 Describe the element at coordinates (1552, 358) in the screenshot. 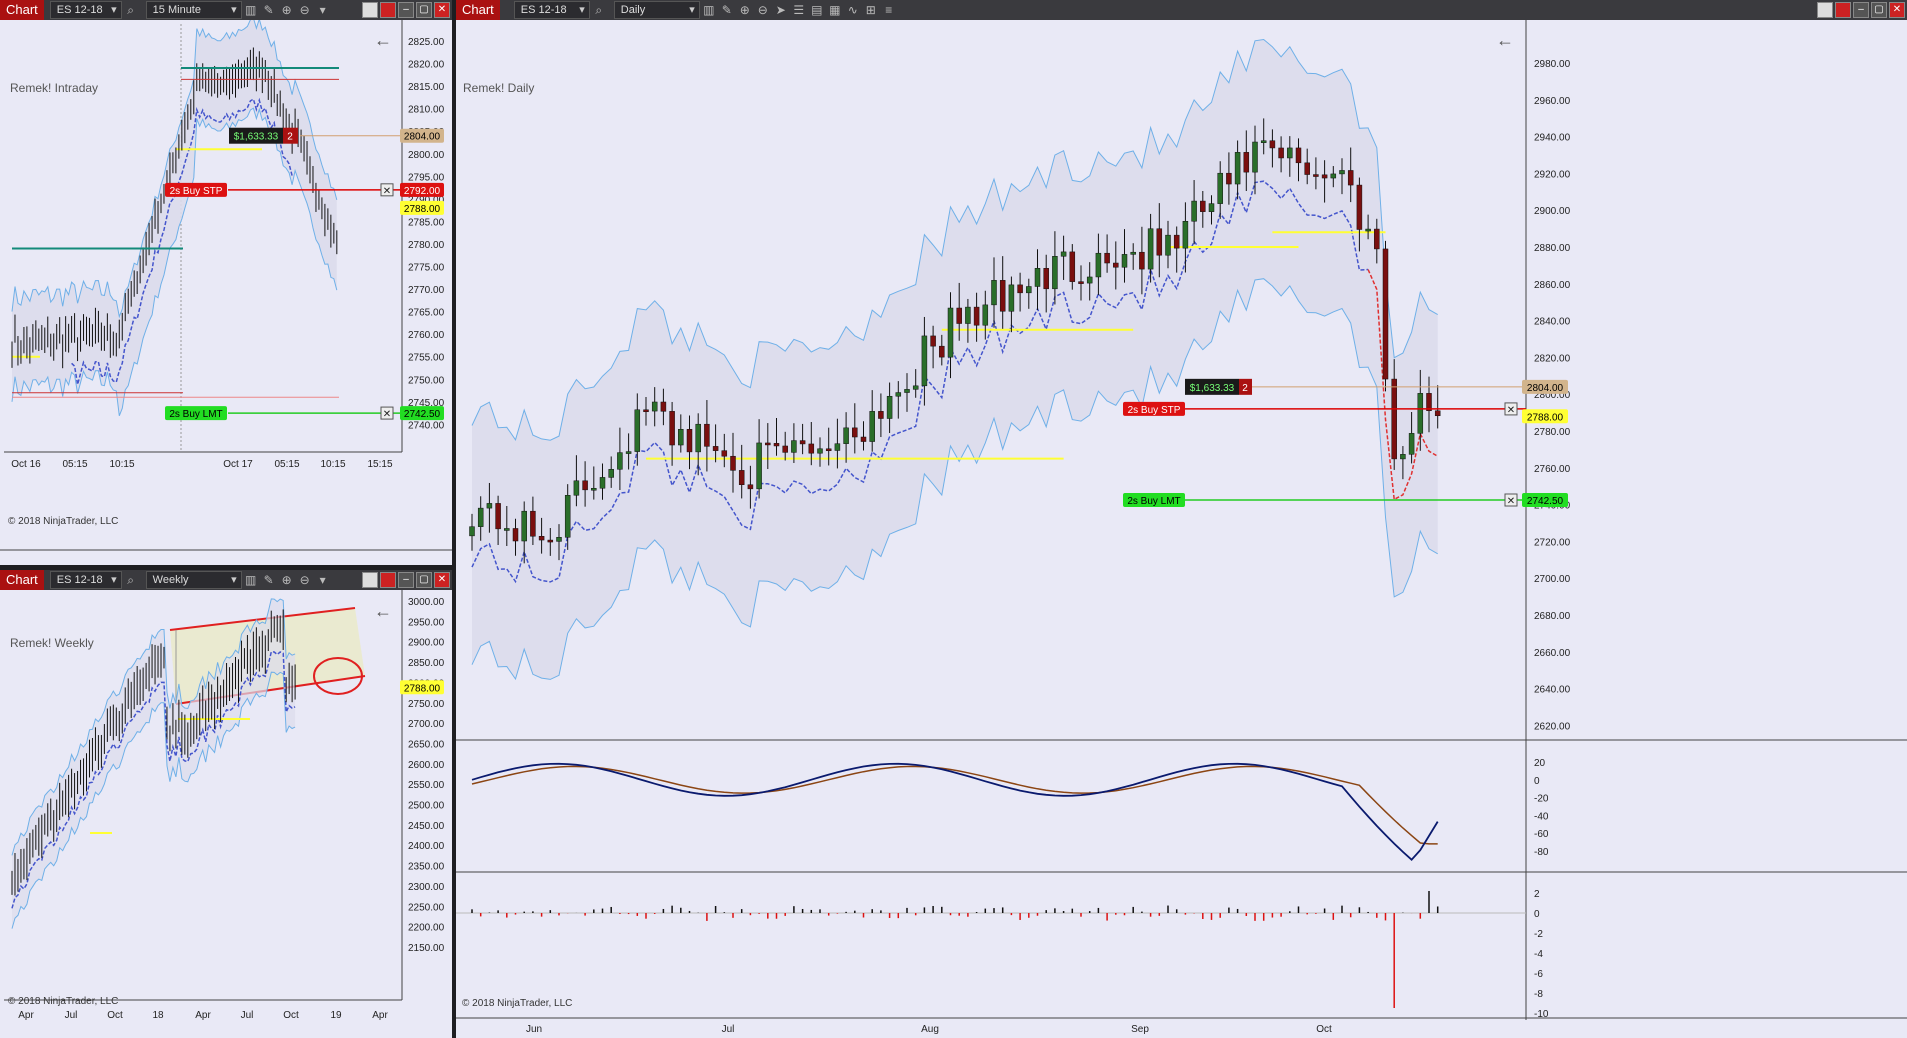

I see `price-tick-label: 2820.00` at that location.